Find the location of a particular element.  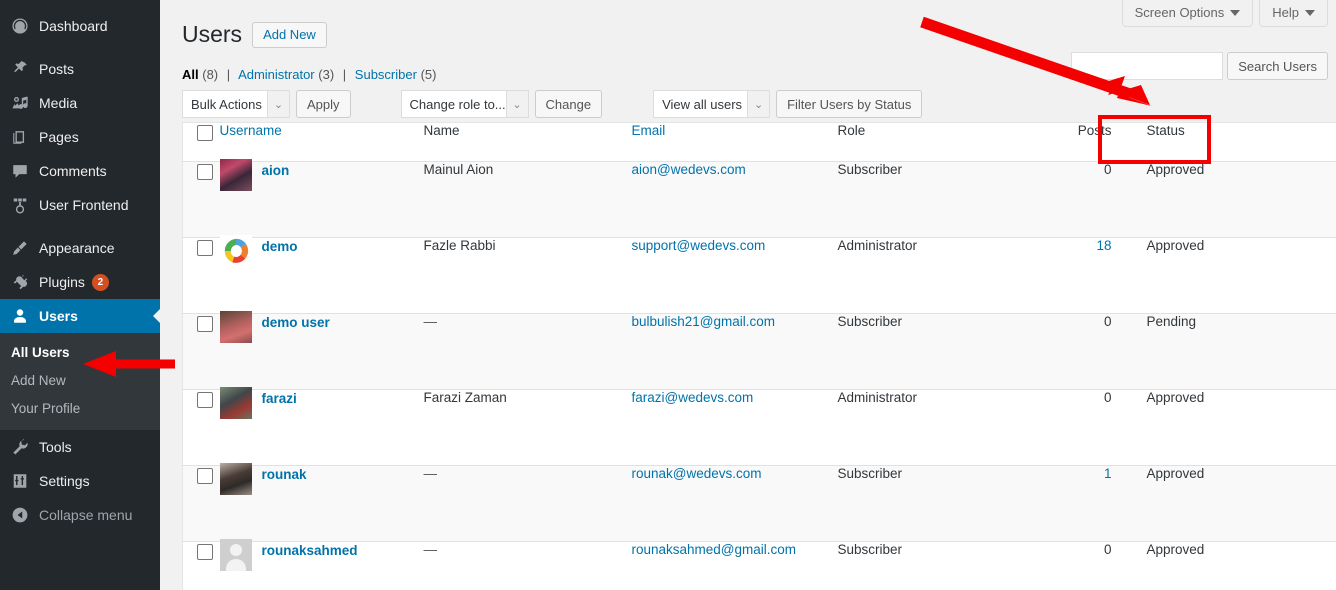

sidebar-item-appearance: Appearance is located at coordinates (80, 248).